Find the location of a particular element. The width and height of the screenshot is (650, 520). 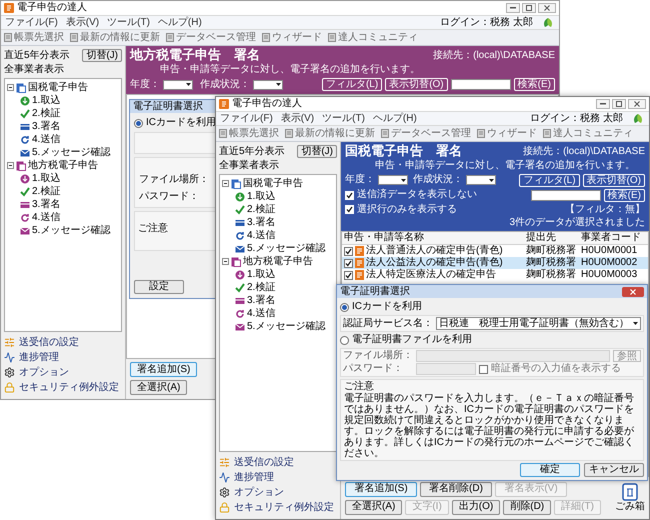

confirm-button: 確定 is located at coordinates (550, 470).